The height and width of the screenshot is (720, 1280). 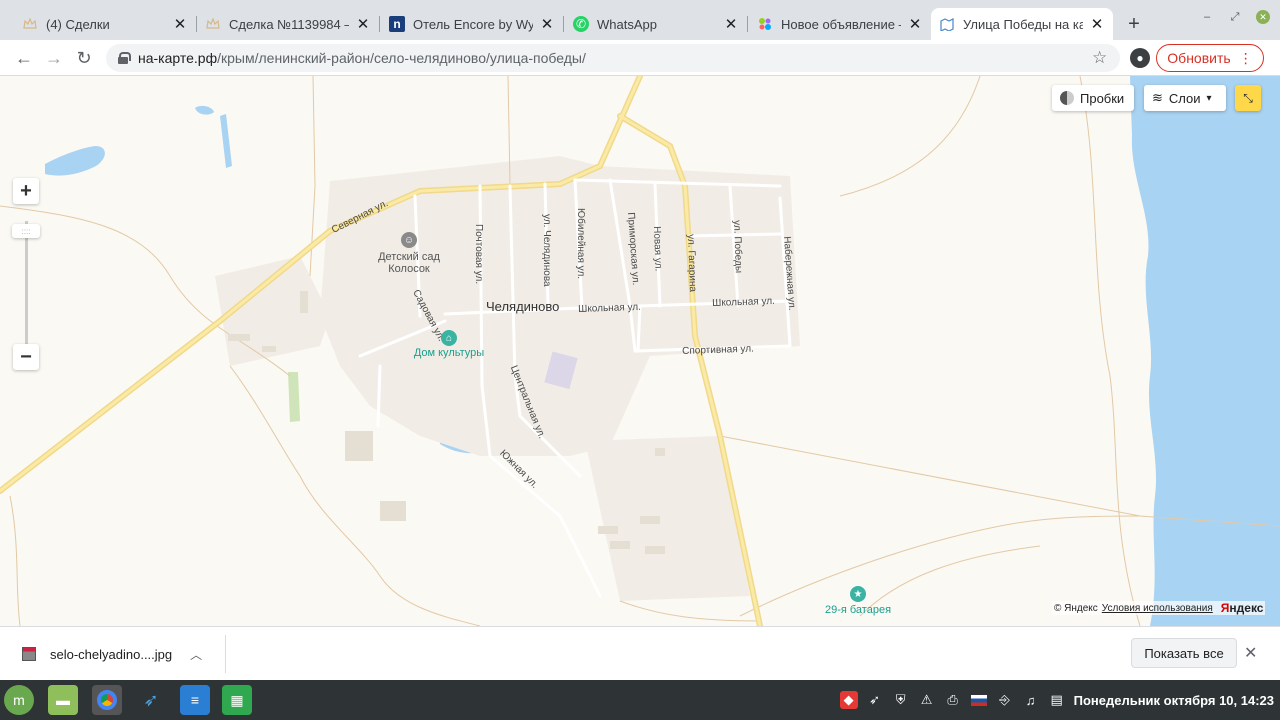 What do you see at coordinates (1134, 24) in the screenshot?
I see `new-tab-button: +` at bounding box center [1134, 24].